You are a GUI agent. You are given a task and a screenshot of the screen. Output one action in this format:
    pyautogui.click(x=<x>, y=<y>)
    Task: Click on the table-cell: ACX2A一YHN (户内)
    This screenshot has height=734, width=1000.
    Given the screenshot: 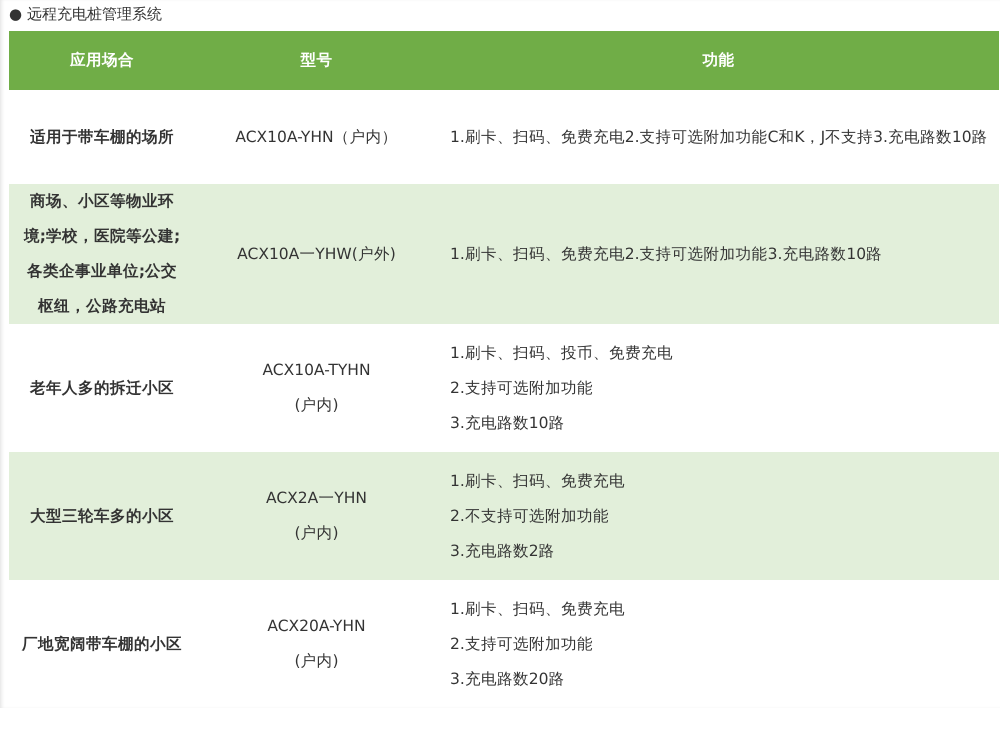 What is the action you would take?
    pyautogui.click(x=316, y=516)
    